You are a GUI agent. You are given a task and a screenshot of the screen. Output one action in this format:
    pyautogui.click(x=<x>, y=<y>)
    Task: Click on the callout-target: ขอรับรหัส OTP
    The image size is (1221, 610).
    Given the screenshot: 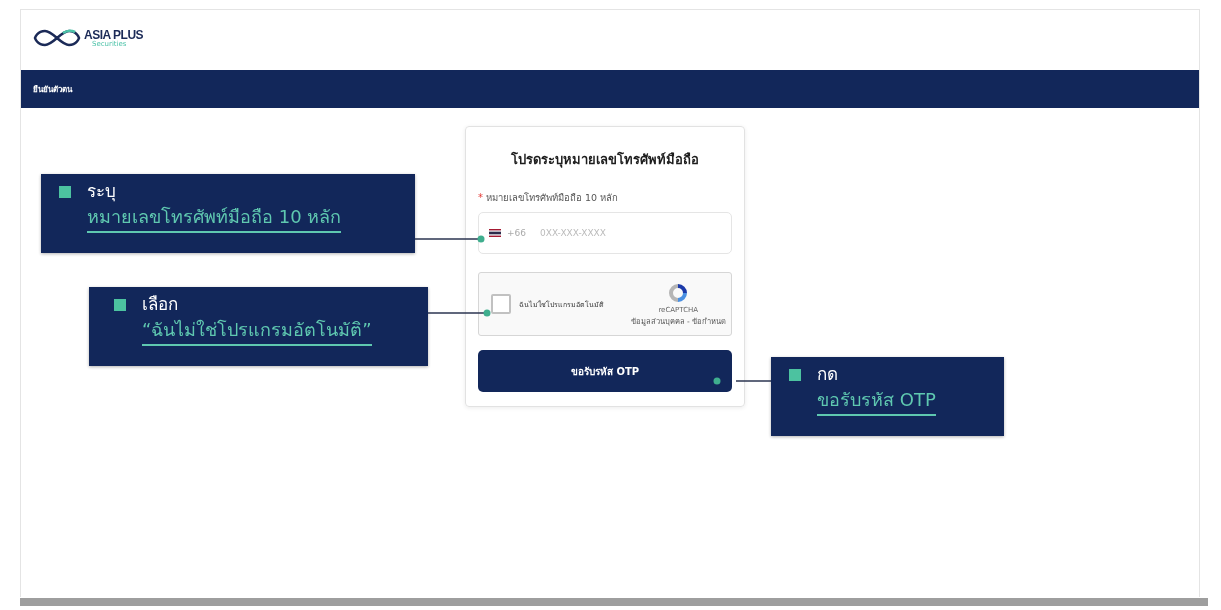 What is the action you would take?
    pyautogui.click(x=876, y=401)
    